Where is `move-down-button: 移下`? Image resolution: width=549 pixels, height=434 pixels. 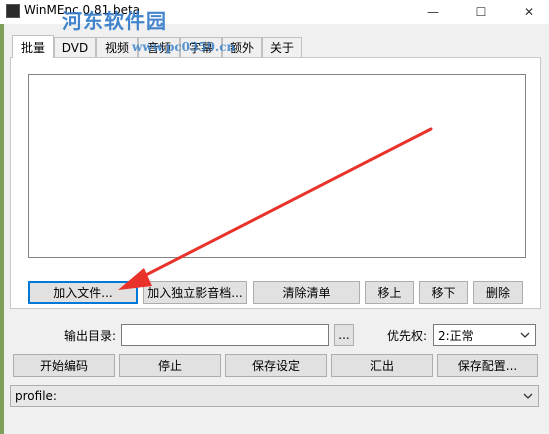 move-down-button: 移下 is located at coordinates (443, 292).